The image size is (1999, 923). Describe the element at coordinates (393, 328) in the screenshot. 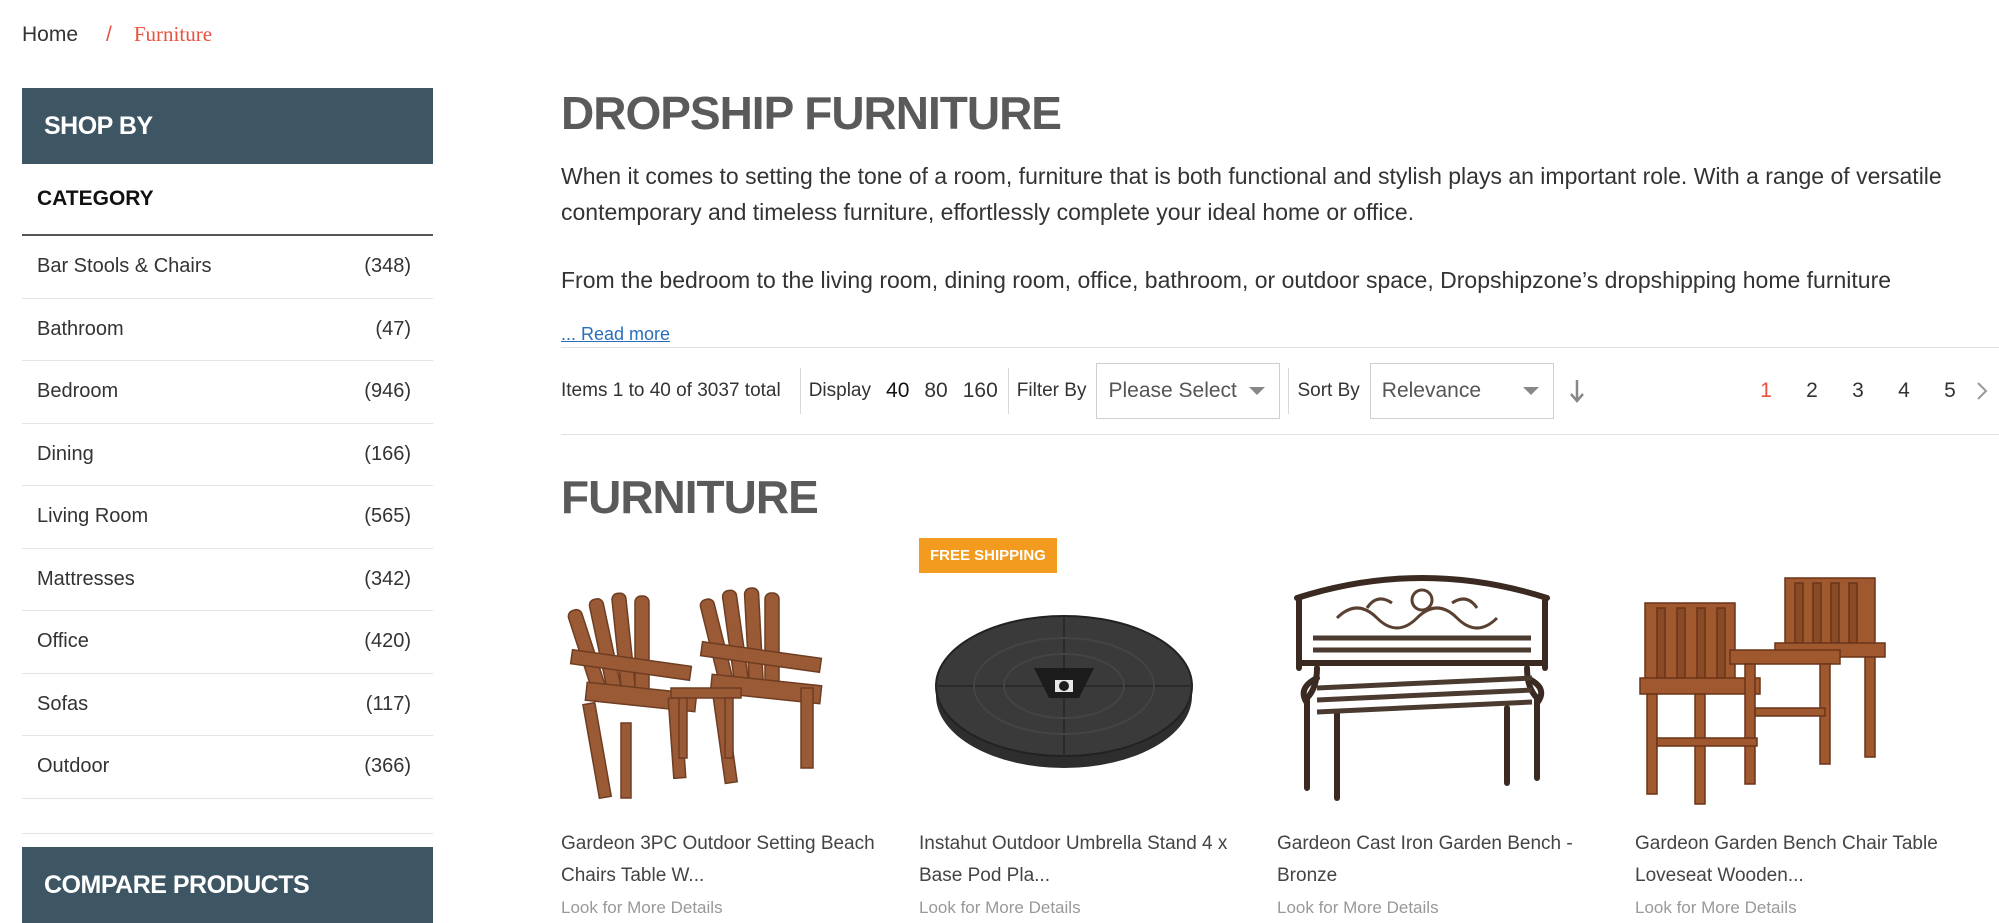

I see `category-count: (47)` at that location.